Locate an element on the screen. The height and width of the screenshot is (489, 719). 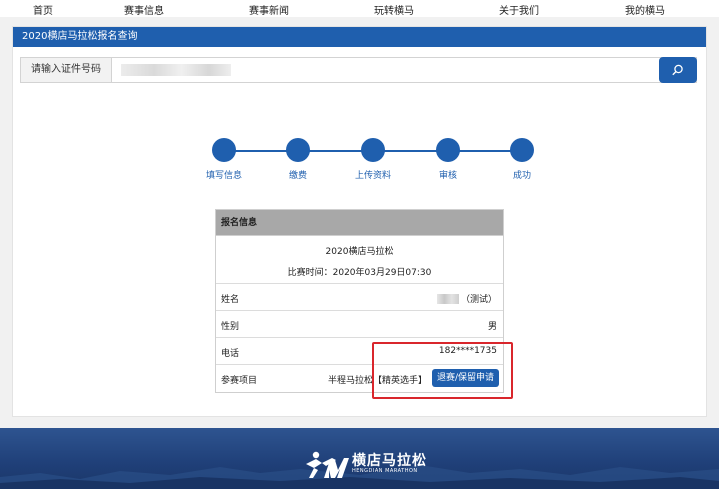
race-time: 比赛时间：2020年03月29日07:30 is located at coordinates (359, 273).